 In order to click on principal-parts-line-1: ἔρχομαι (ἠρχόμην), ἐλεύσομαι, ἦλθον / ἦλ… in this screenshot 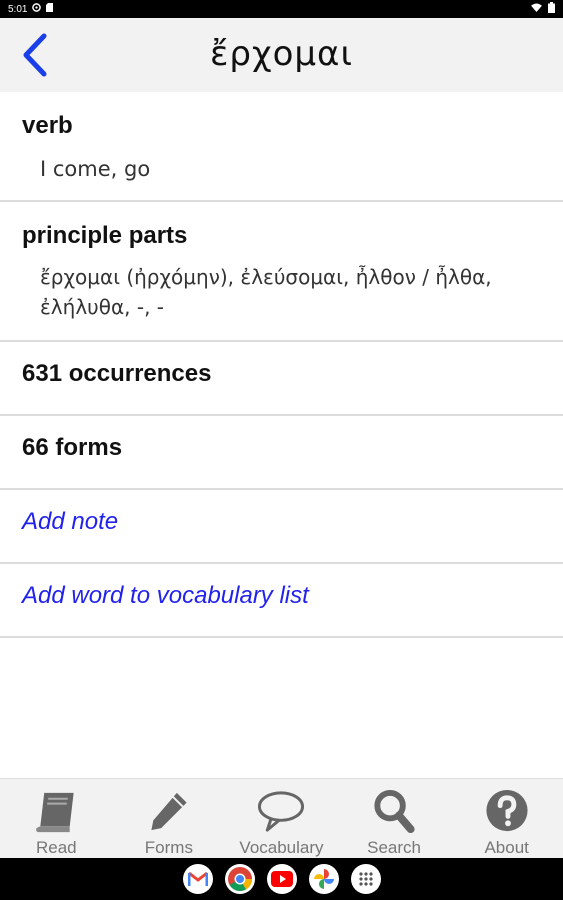, I will do `click(266, 277)`.